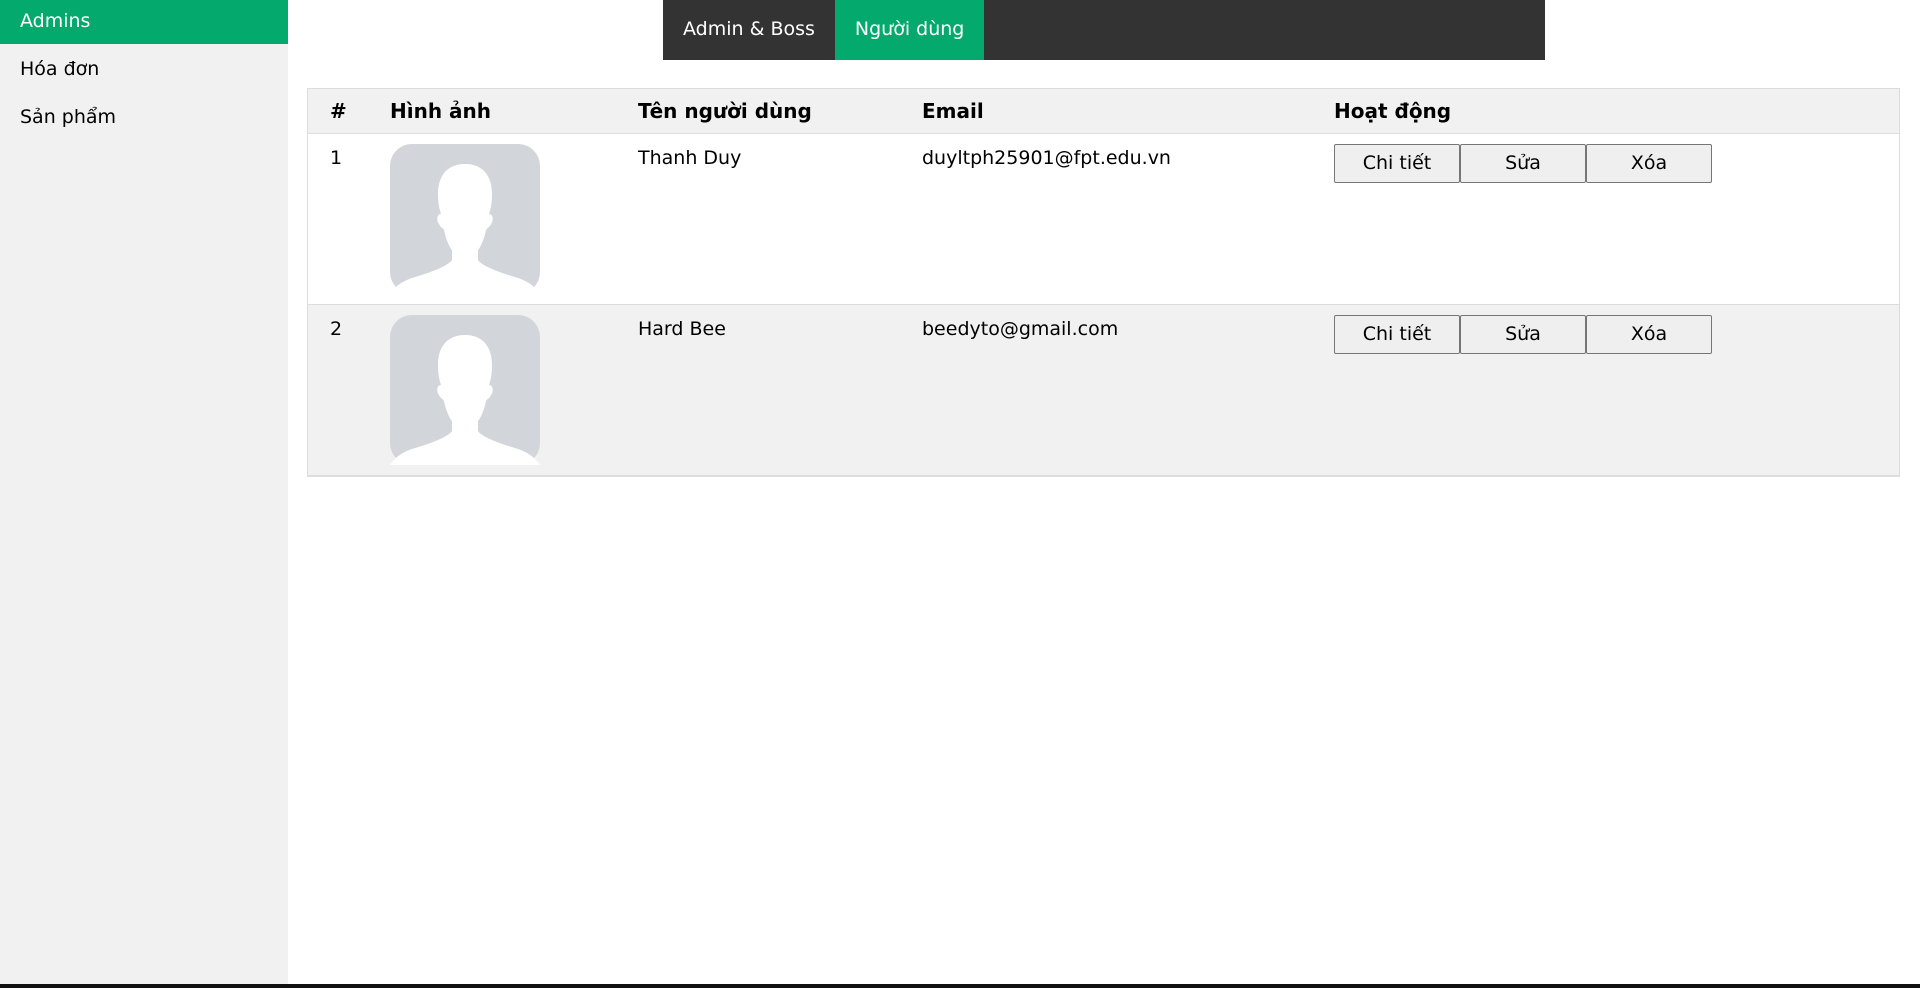 This screenshot has width=1920, height=988. Describe the element at coordinates (749, 30) in the screenshot. I see `tab-admin-boss: Admin & Boss` at that location.